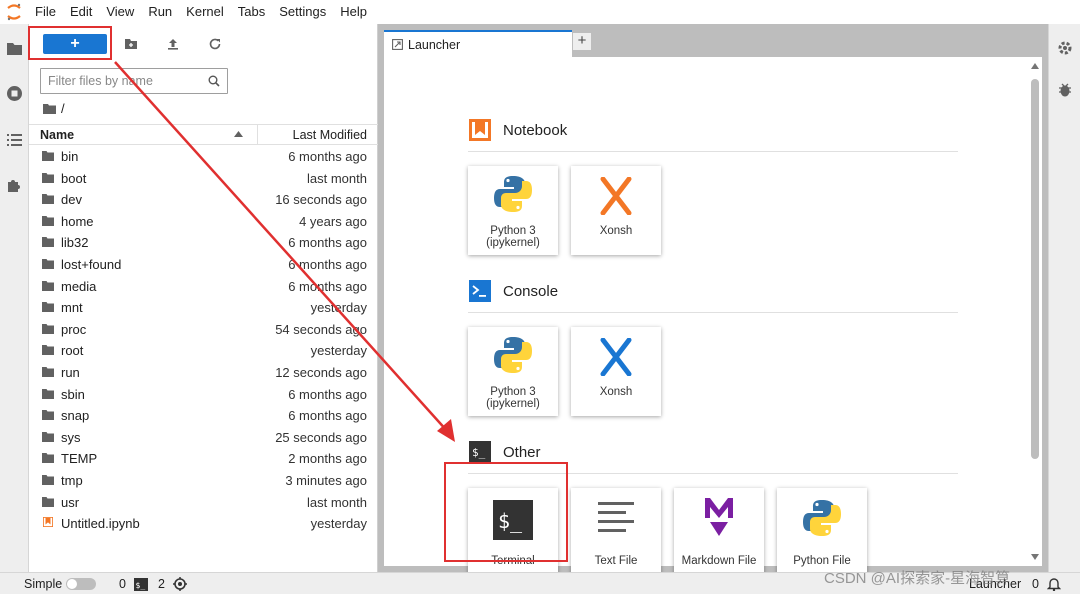 The height and width of the screenshot is (594, 1080). I want to click on root-folder-icon, so click(49, 108).